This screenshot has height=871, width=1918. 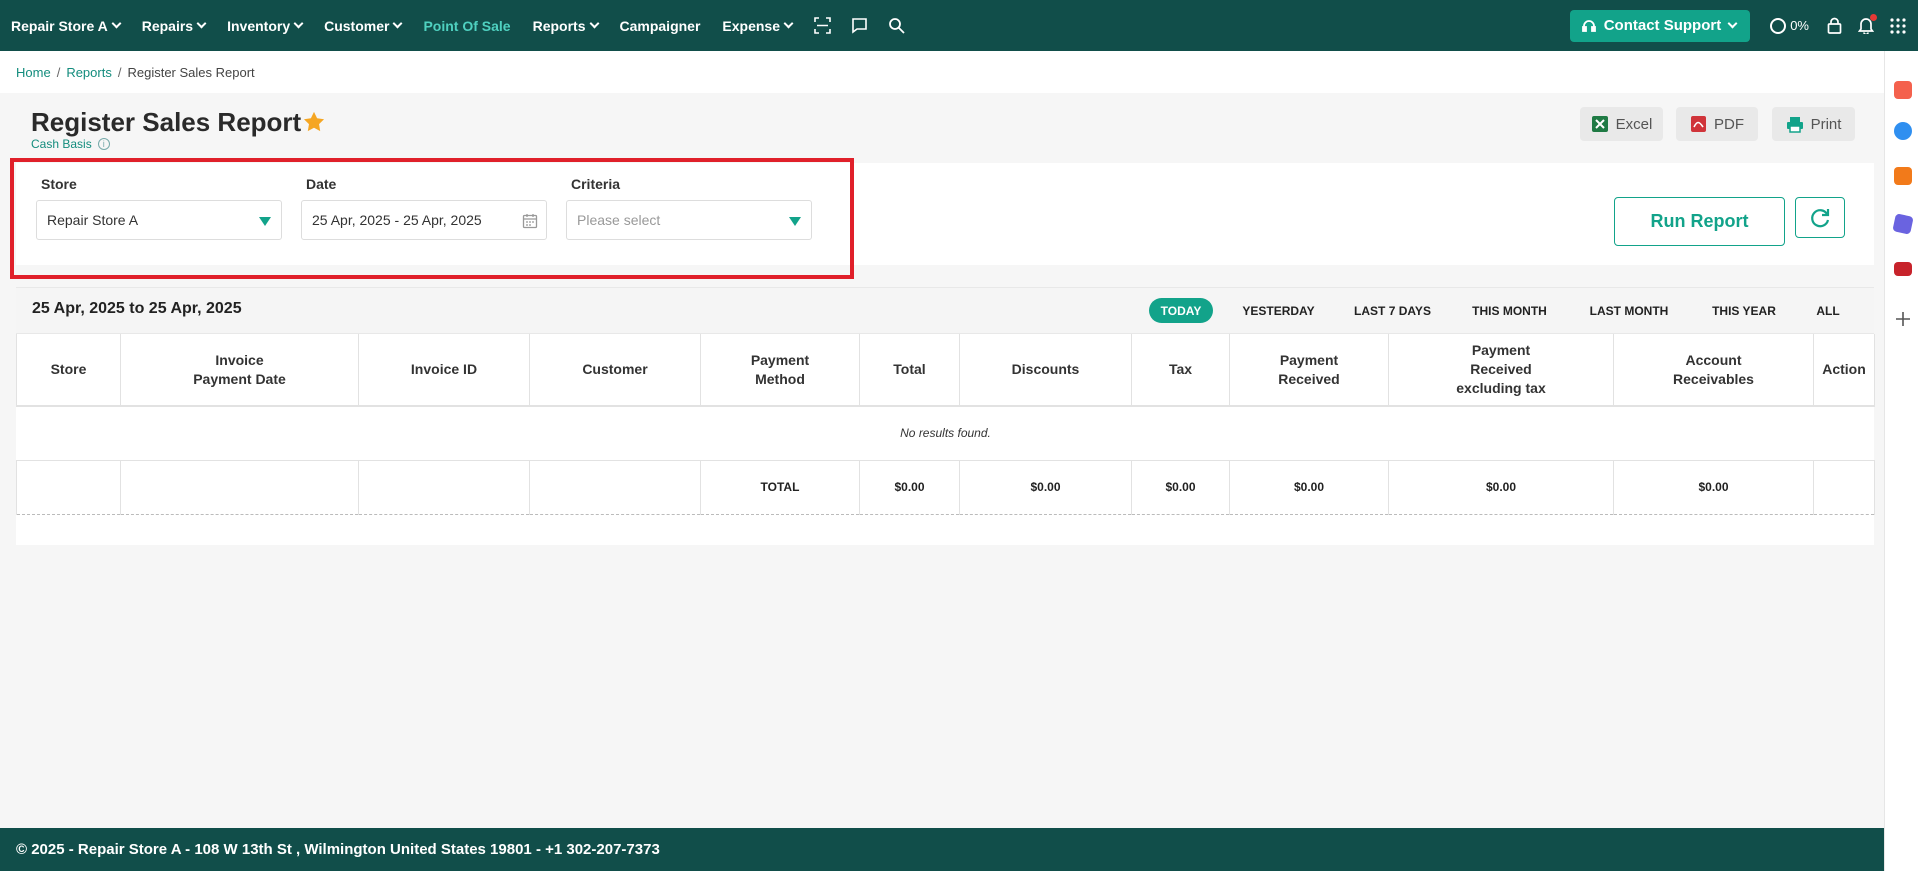 I want to click on note-icon, so click(x=1903, y=176).